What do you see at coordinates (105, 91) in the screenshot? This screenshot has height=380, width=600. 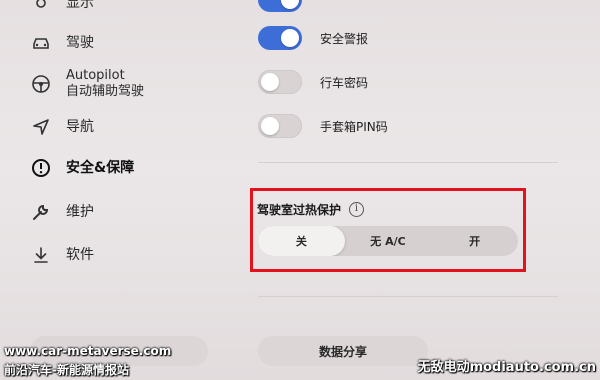 I see `sidebar-item-sublabel: 自动辅助驾驶` at bounding box center [105, 91].